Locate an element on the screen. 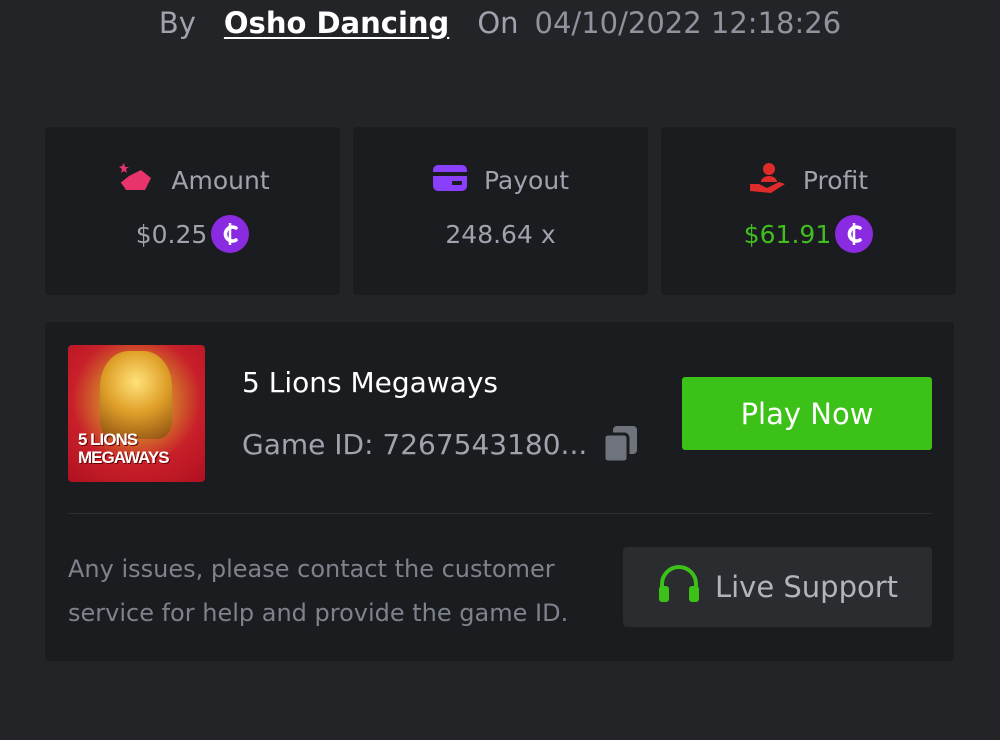 Image resolution: width=1000 pixels, height=740 pixels. profit-label: Profit is located at coordinates (835, 180).